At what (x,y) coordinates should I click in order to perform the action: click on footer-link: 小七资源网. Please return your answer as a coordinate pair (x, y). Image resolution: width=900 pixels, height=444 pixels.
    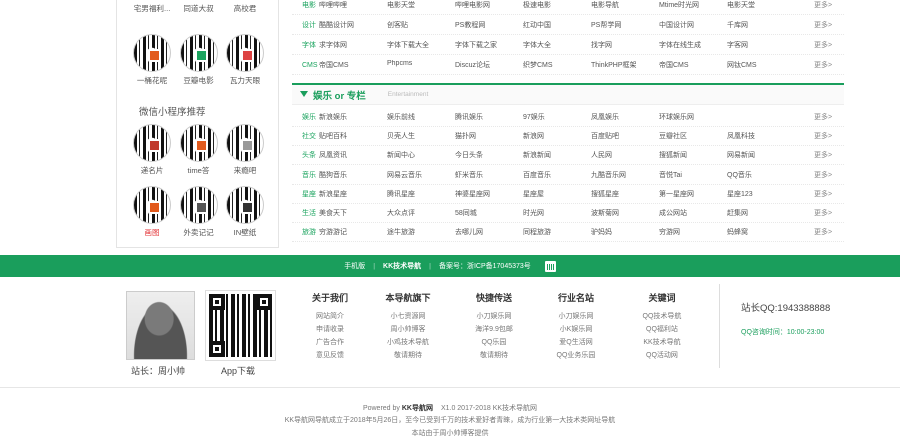
    Looking at the image, I should click on (408, 316).